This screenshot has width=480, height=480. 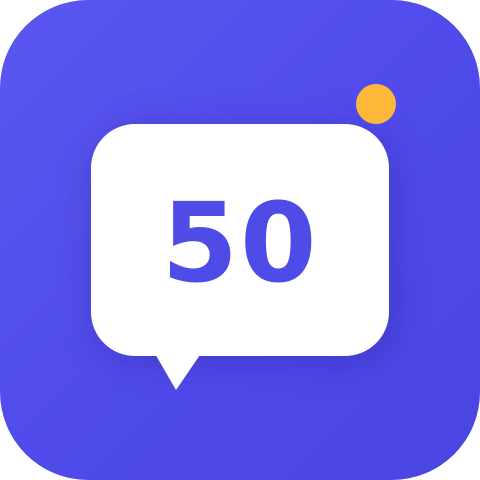 What do you see at coordinates (376, 104) in the screenshot?
I see `notification-dot` at bounding box center [376, 104].